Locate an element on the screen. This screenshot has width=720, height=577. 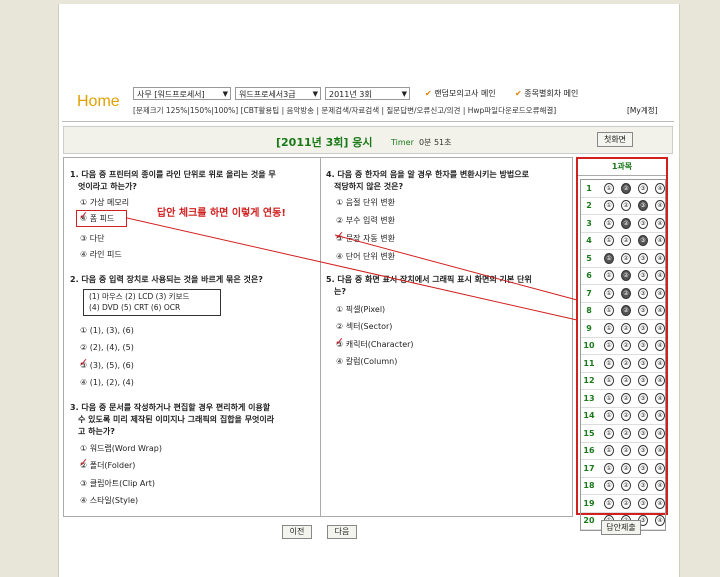
connector-lines is located at coordinates (352, 269).